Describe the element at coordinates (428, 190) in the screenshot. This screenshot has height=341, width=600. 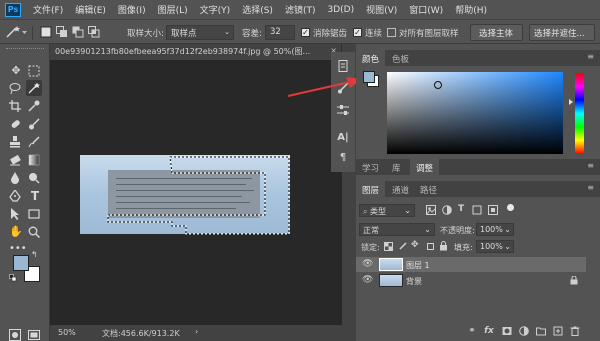
I see `tab-paths: 路径` at that location.